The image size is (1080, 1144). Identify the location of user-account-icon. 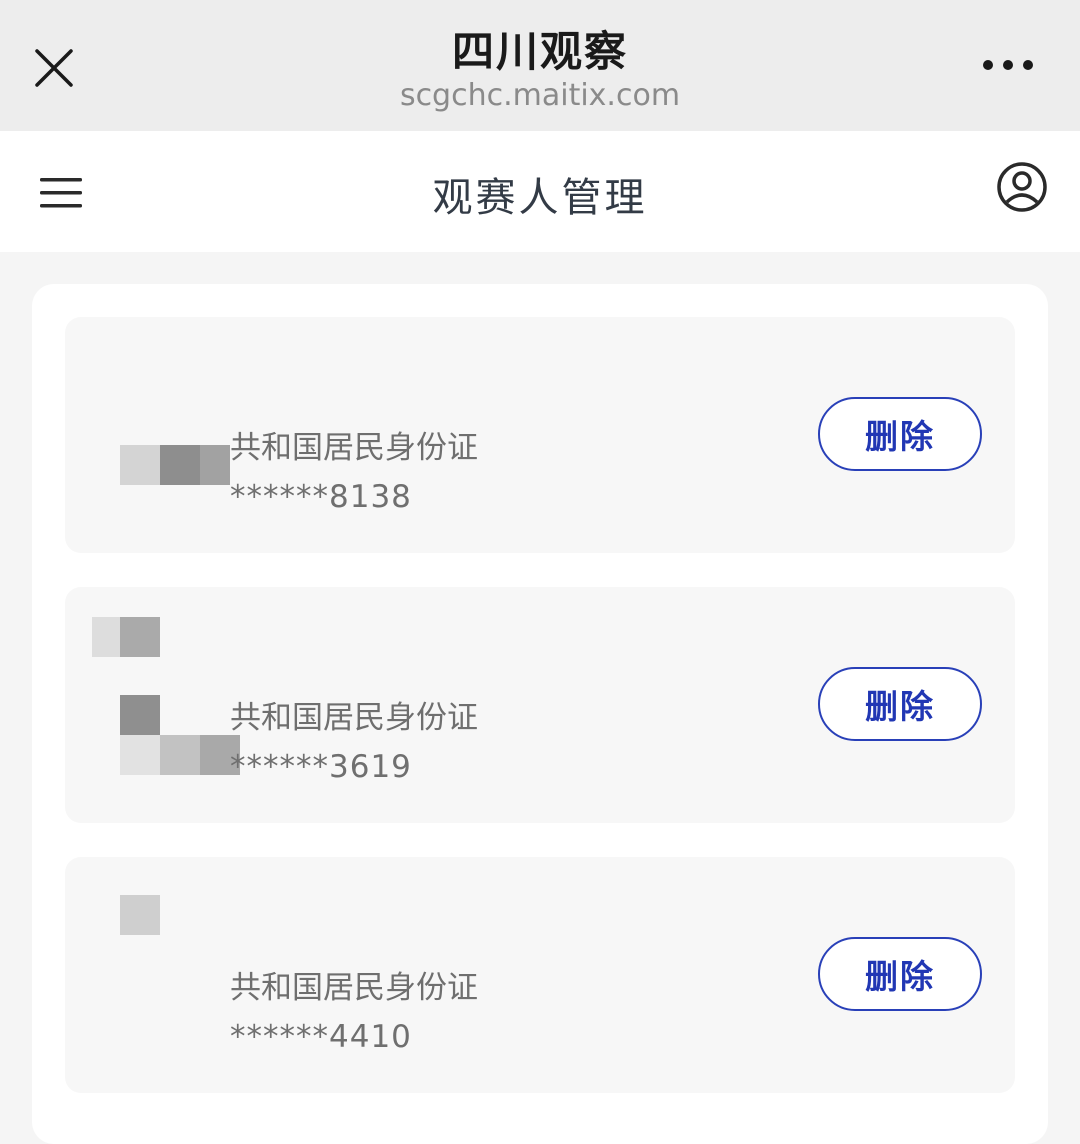
(1022, 187).